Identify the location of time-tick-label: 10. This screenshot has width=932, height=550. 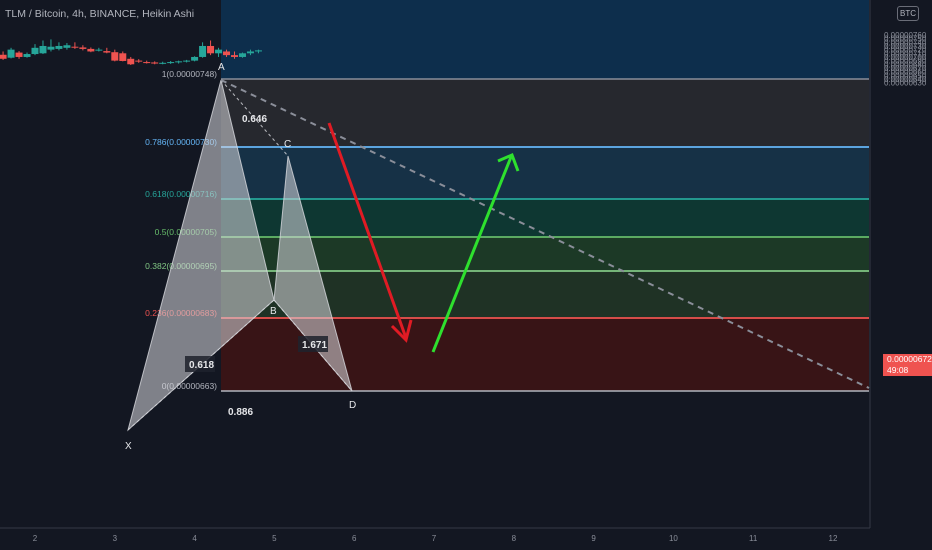
(673, 538).